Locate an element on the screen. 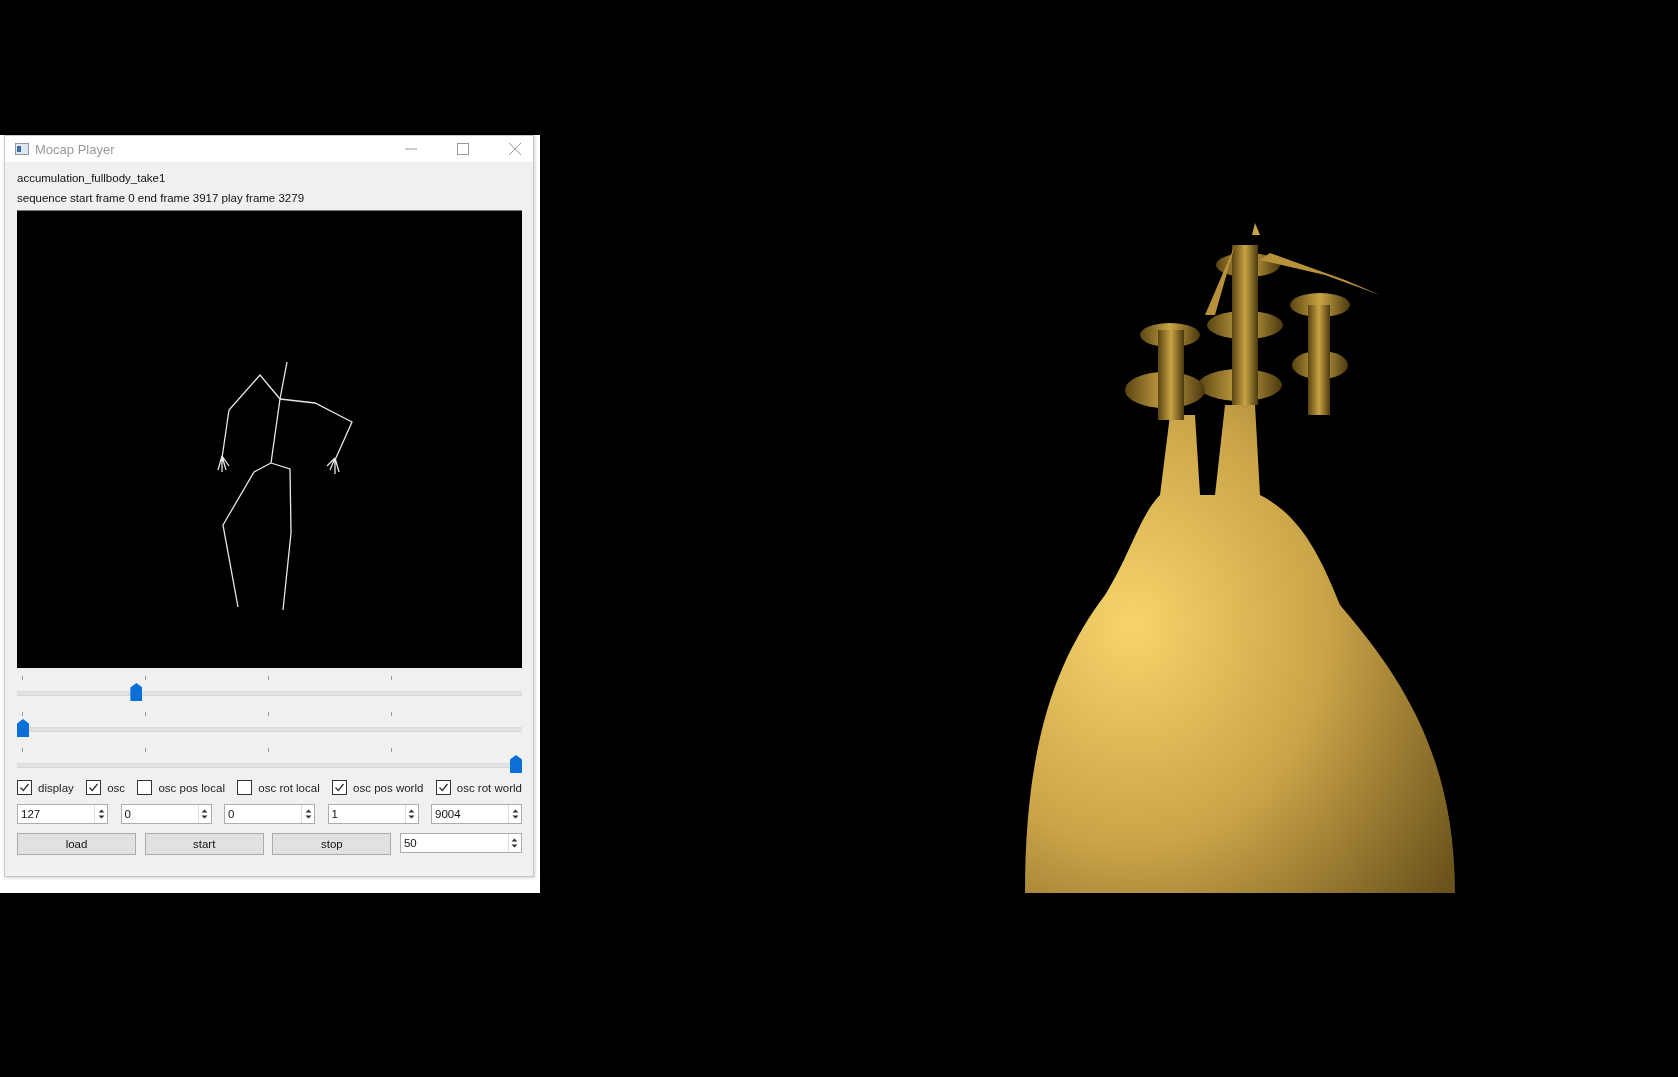  sequence-name: accumulation_fullbody_take1 is located at coordinates (92, 178).